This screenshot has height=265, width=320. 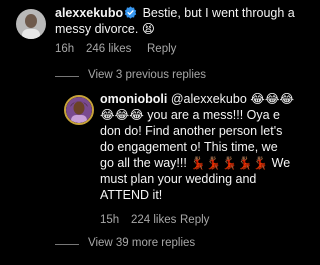 What do you see at coordinates (147, 75) in the screenshot?
I see `view-previous-replies-label: View 3 previous replies` at bounding box center [147, 75].